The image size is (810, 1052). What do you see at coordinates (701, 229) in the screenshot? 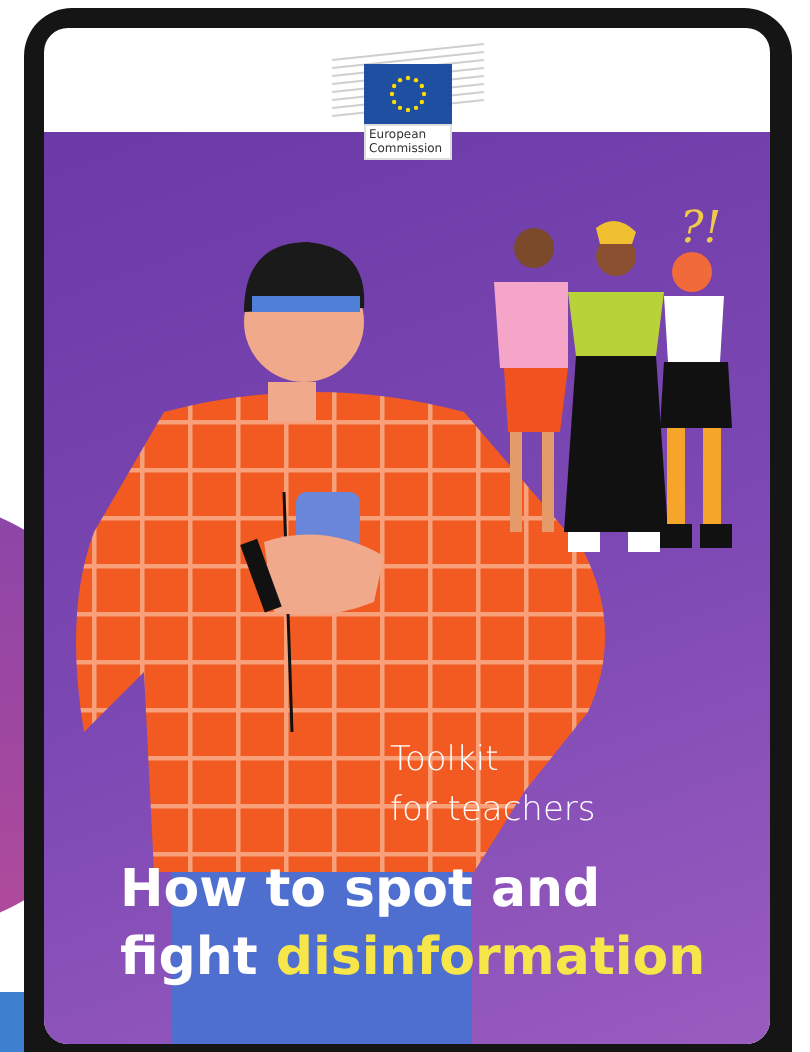
I see `exclamation-text: ?!` at bounding box center [701, 229].